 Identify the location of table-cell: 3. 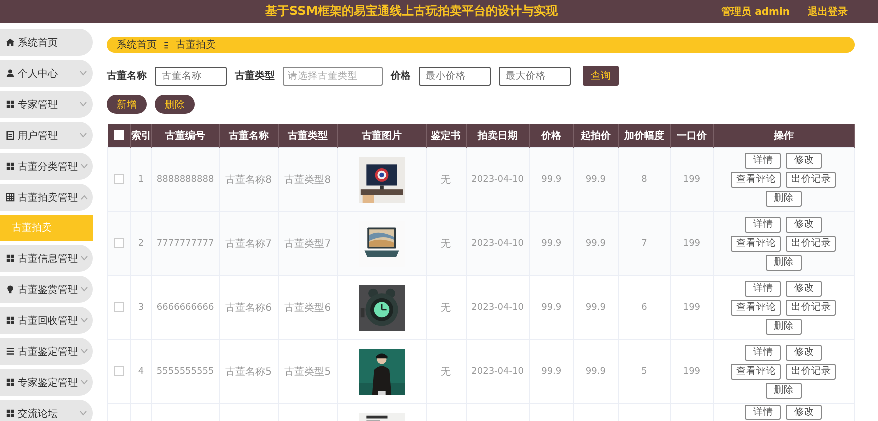
(141, 308).